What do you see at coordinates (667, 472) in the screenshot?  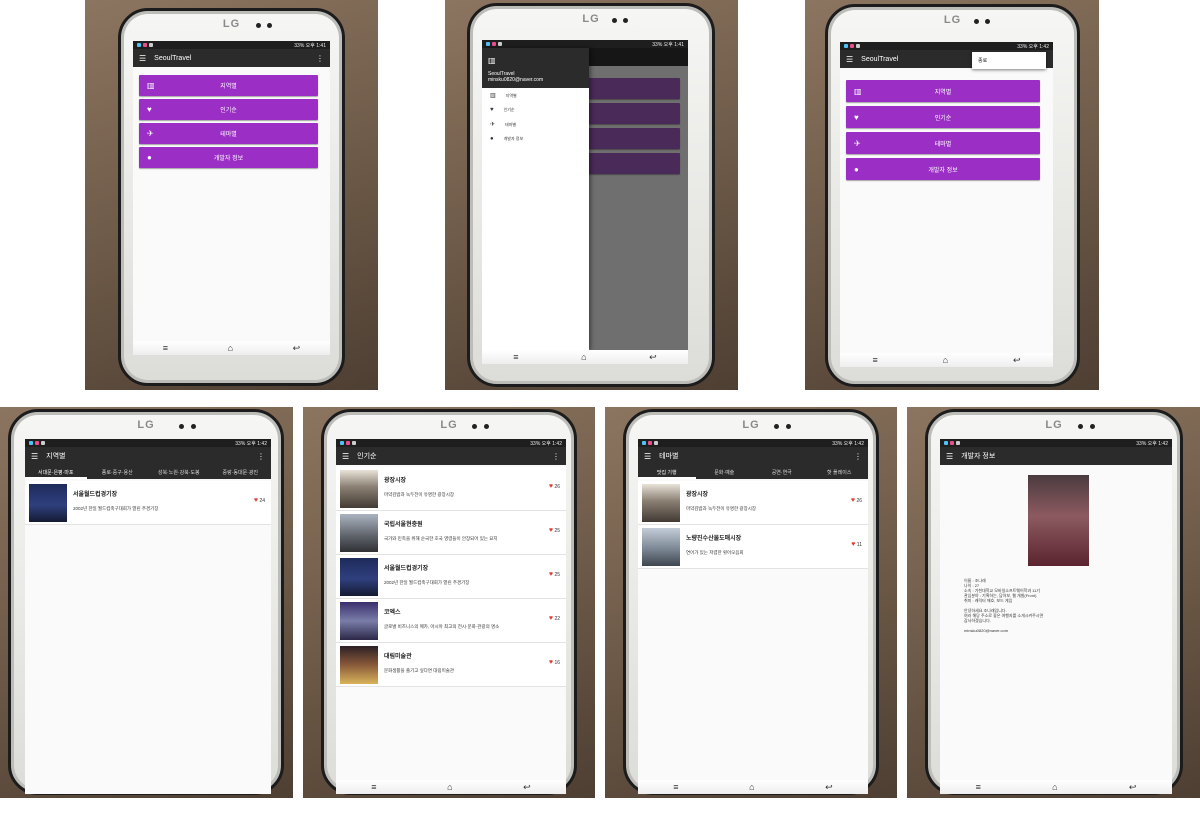 I see `tab-food: 맛집 기행` at bounding box center [667, 472].